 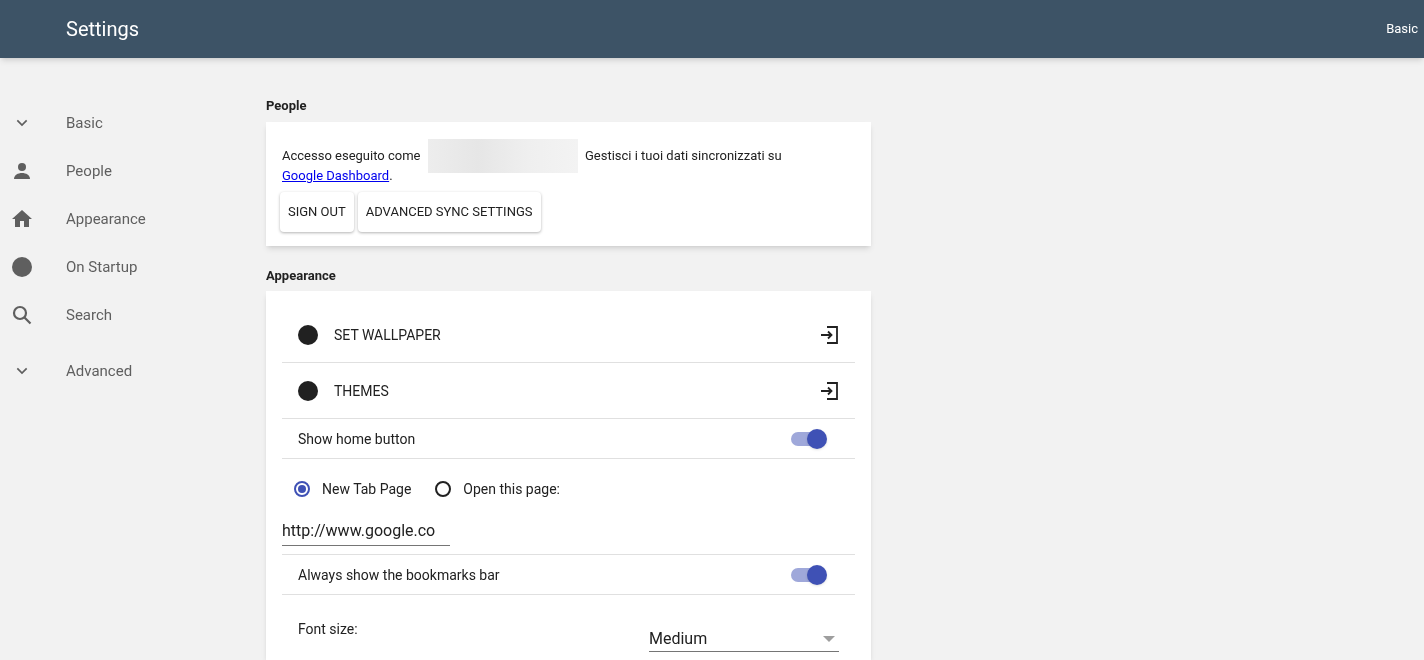 What do you see at coordinates (133, 171) in the screenshot?
I see `sidebar-item: People` at bounding box center [133, 171].